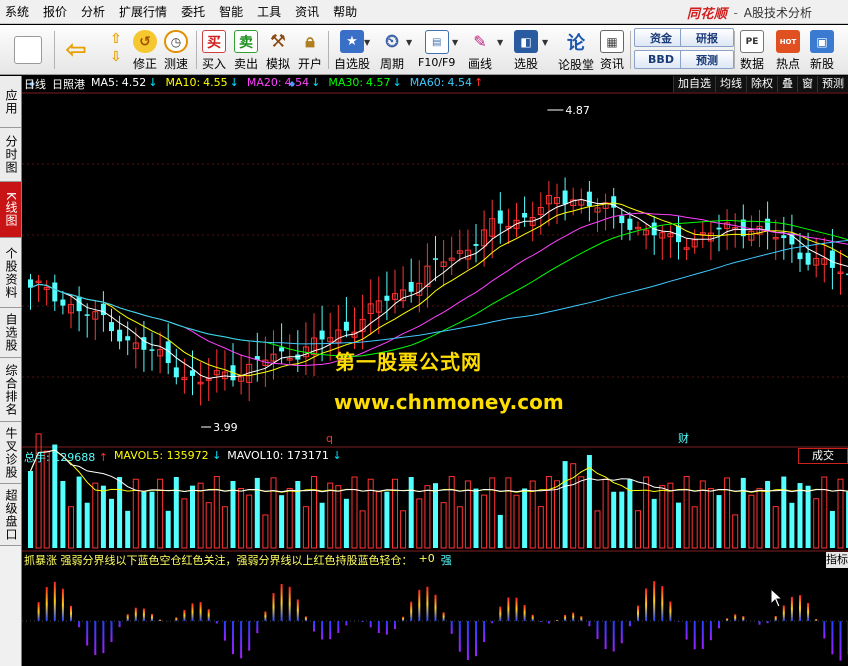  I want to click on f10-button: ▤ F10/F9, so click(436, 50).